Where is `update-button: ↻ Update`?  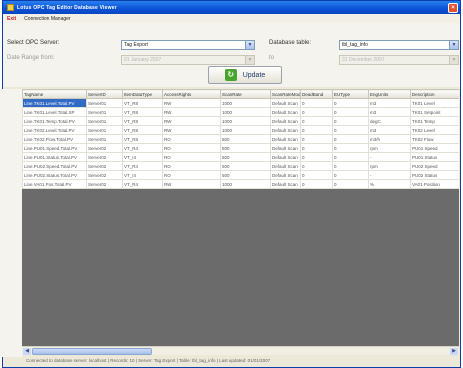
update-button: ↻ Update is located at coordinates (245, 75).